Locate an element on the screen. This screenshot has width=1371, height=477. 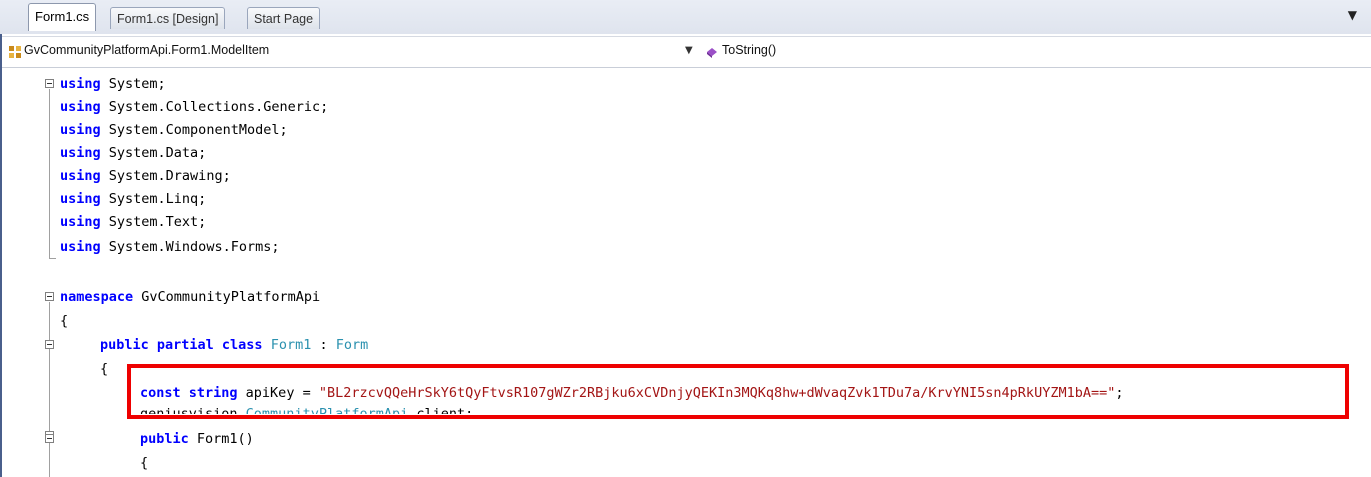
class-name: Form1 is located at coordinates (291, 345).